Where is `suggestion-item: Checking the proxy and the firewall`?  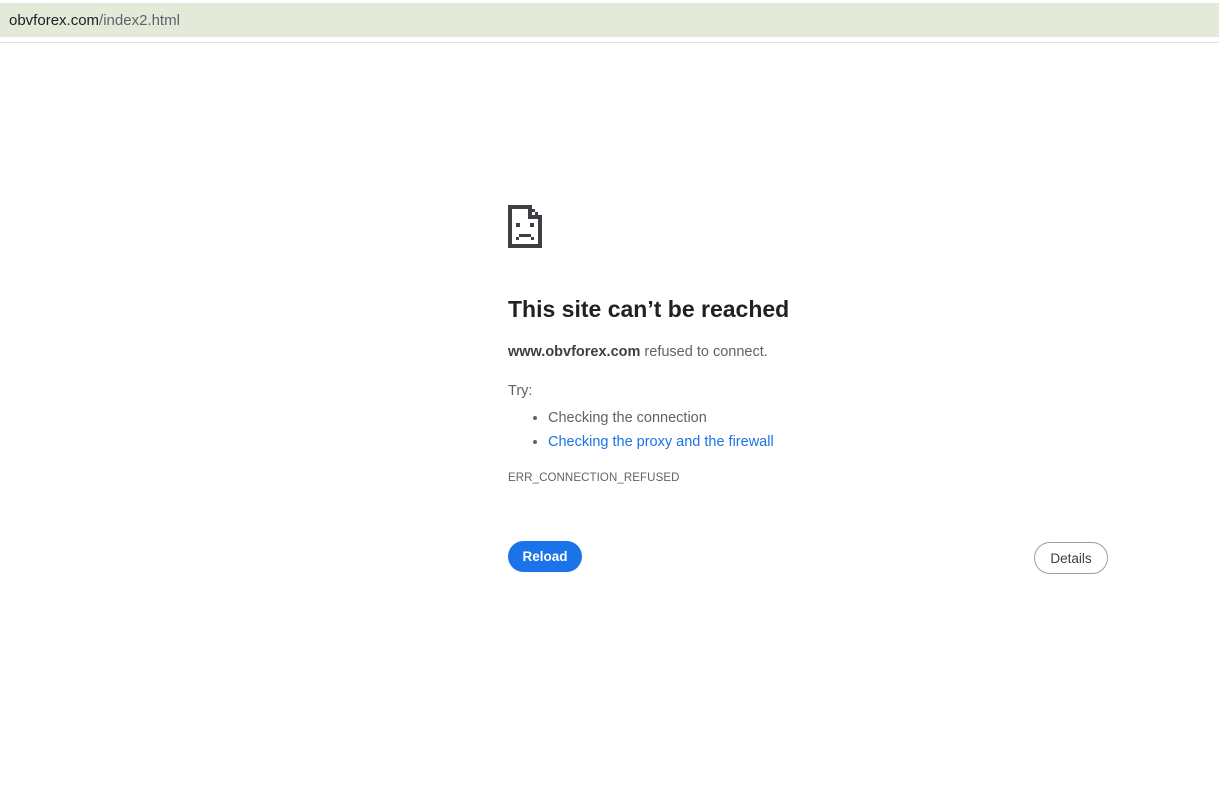 suggestion-item: Checking the proxy and the firewall is located at coordinates (661, 442).